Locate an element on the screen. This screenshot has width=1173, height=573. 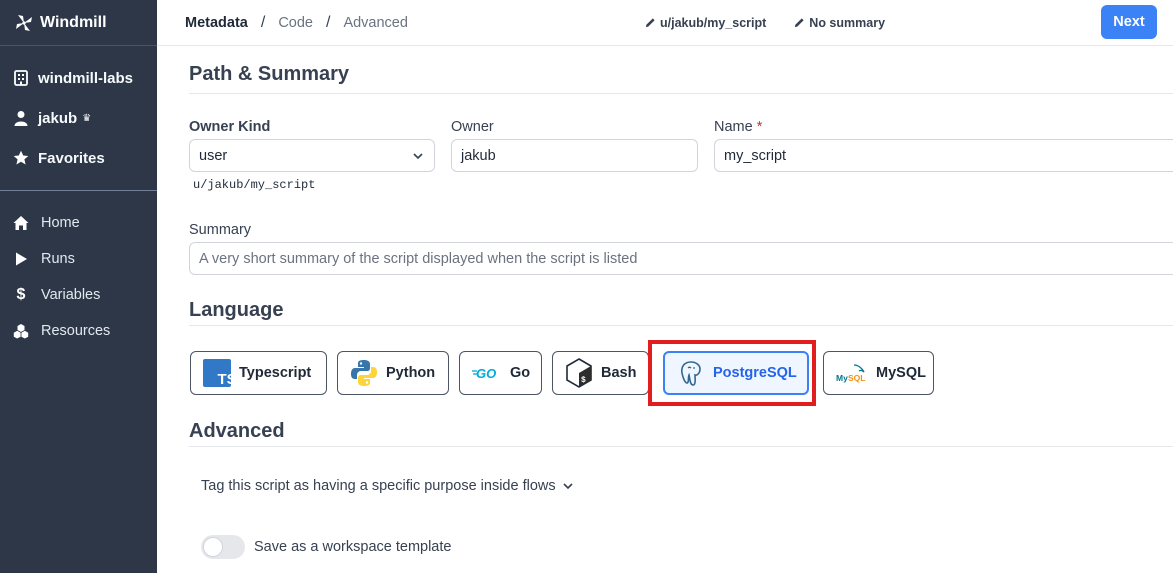
next-button: Next is located at coordinates (1129, 22).